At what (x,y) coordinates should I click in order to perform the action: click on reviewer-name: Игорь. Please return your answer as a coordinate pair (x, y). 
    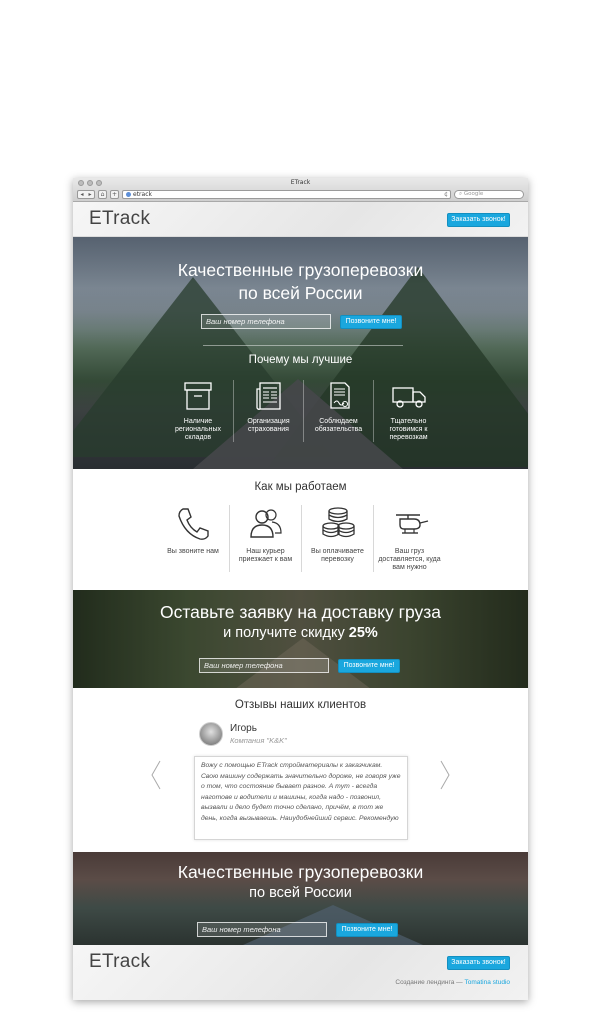
    Looking at the image, I should click on (243, 728).